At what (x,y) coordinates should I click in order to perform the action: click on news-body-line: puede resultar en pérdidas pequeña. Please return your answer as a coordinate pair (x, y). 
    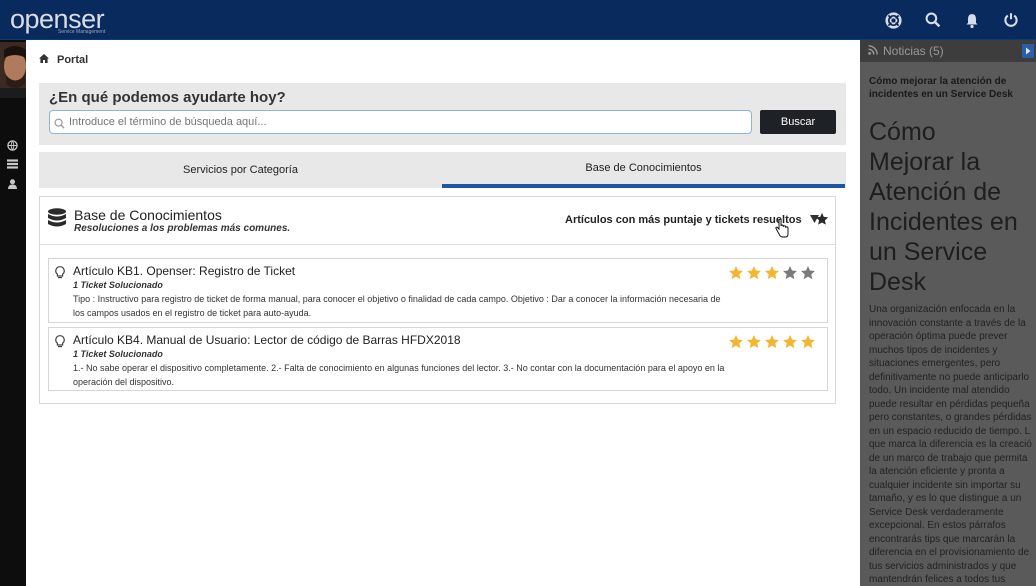
    Looking at the image, I should click on (949, 404).